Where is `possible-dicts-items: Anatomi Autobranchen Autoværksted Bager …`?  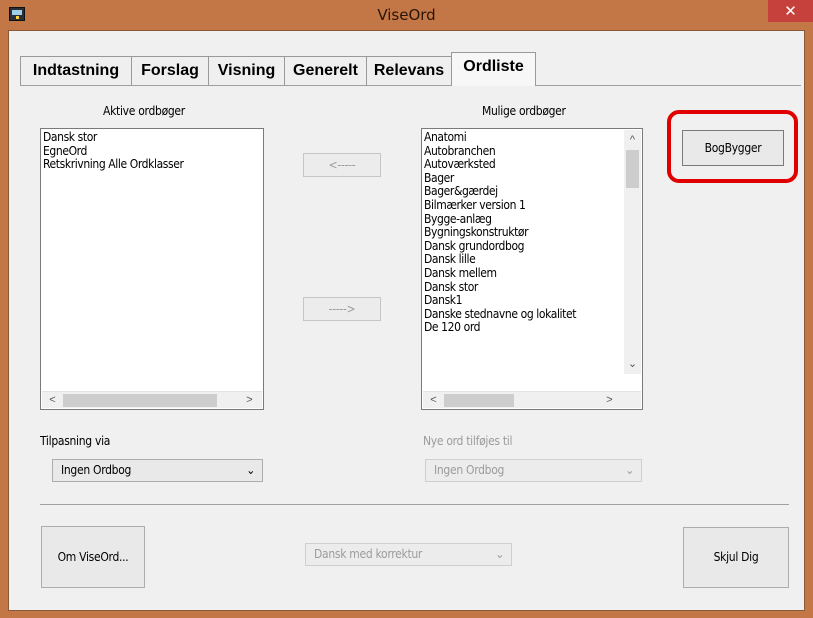
possible-dicts-items: Anatomi Autobranchen Autoværksted Bager … is located at coordinates (523, 232).